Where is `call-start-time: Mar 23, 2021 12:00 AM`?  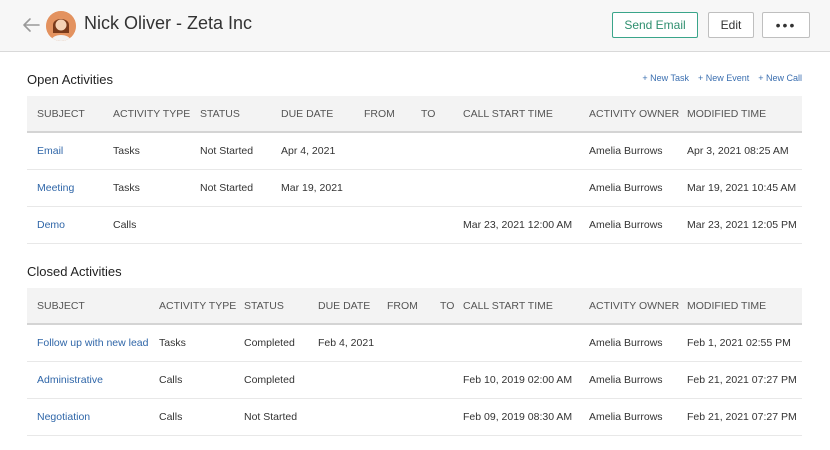 call-start-time: Mar 23, 2021 12:00 AM is located at coordinates (518, 225).